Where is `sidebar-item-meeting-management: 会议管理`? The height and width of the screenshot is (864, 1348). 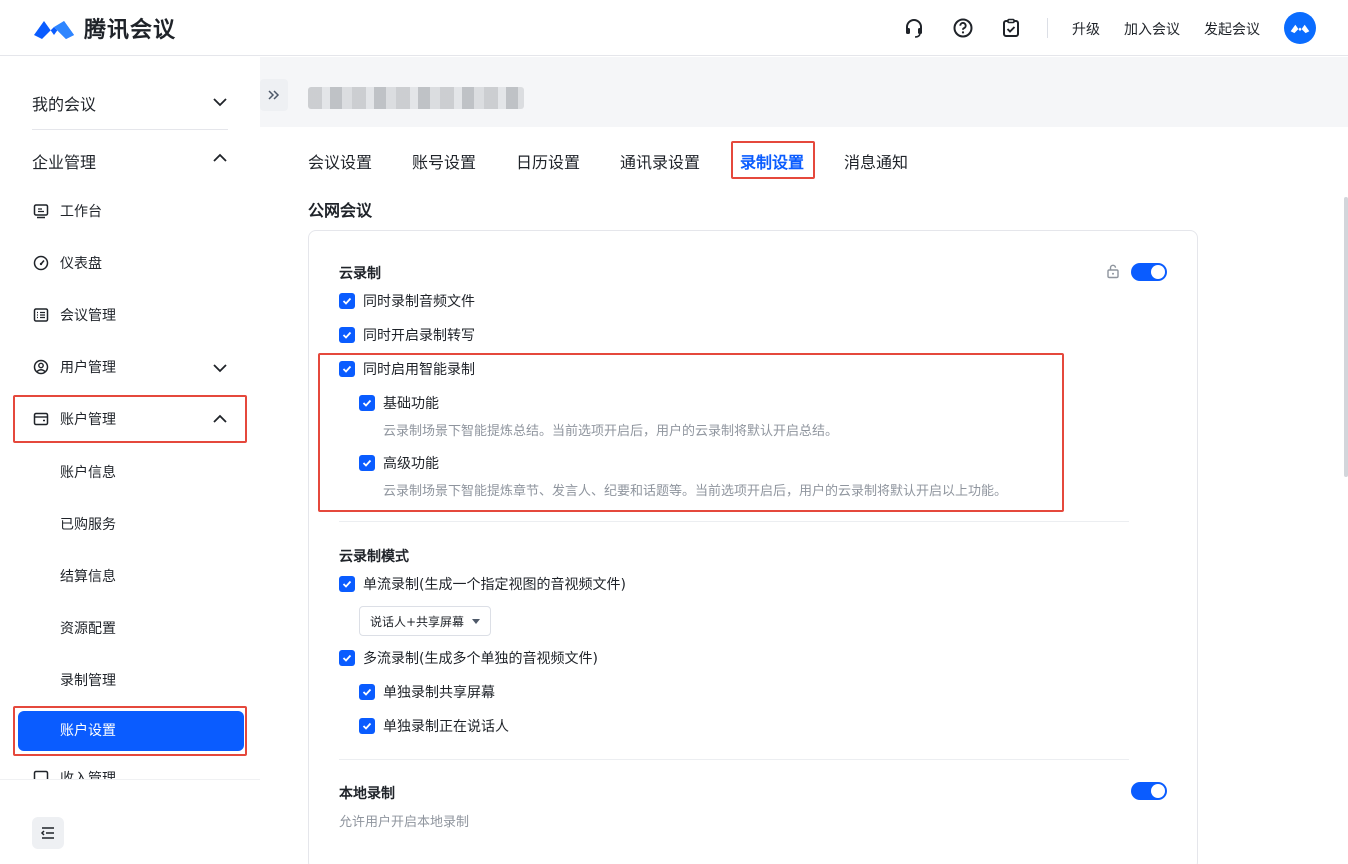
sidebar-item-meeting-management: 会议管理 is located at coordinates (132, 315).